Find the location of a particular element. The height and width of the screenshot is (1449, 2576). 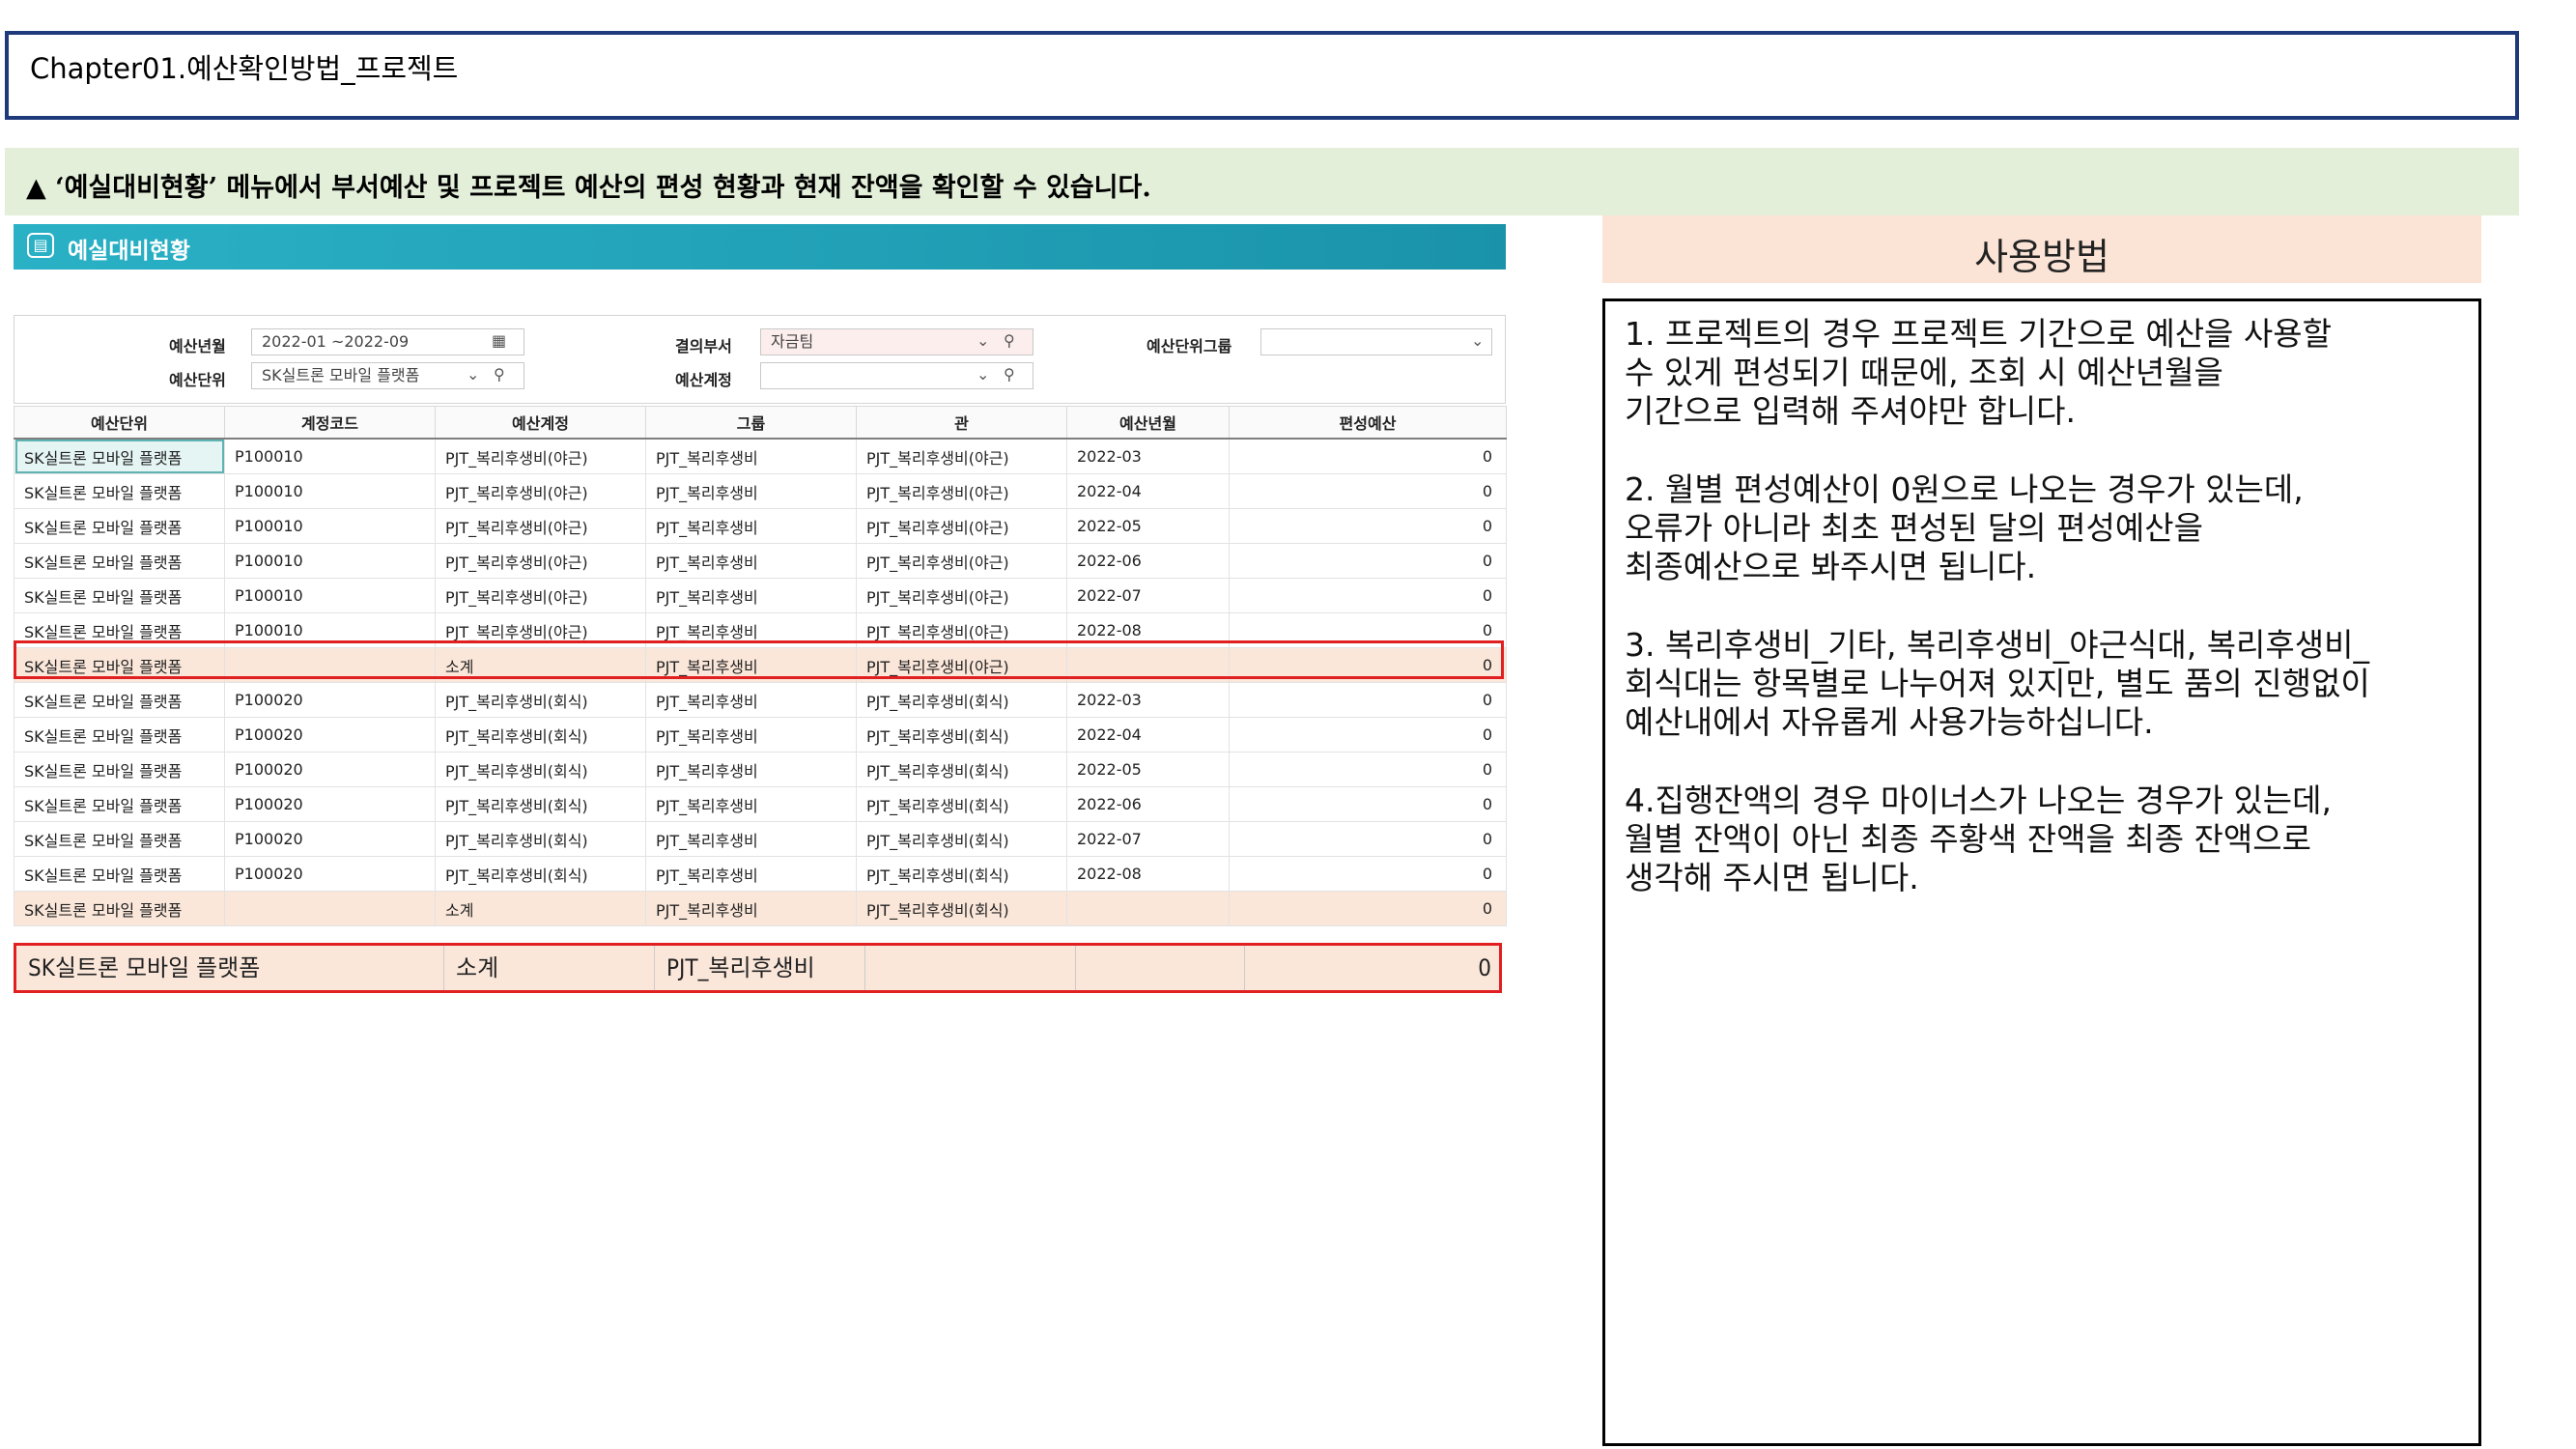

budget-account-select is located at coordinates (896, 375).